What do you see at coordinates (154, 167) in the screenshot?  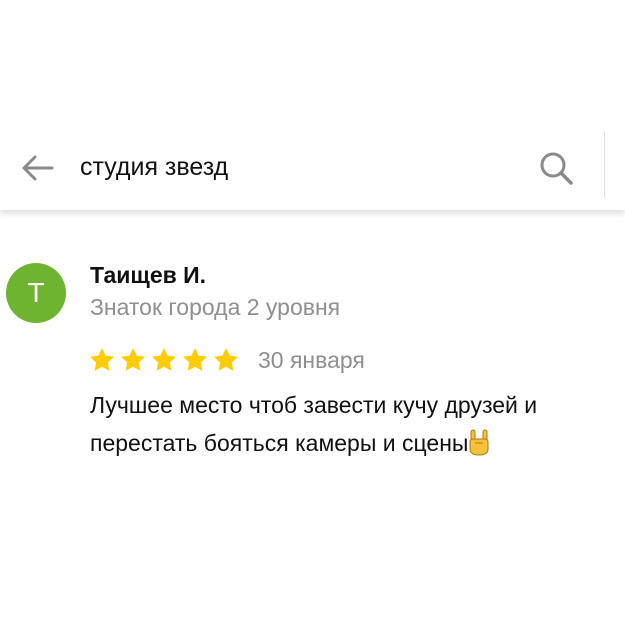 I see `search-input: студия звезд` at bounding box center [154, 167].